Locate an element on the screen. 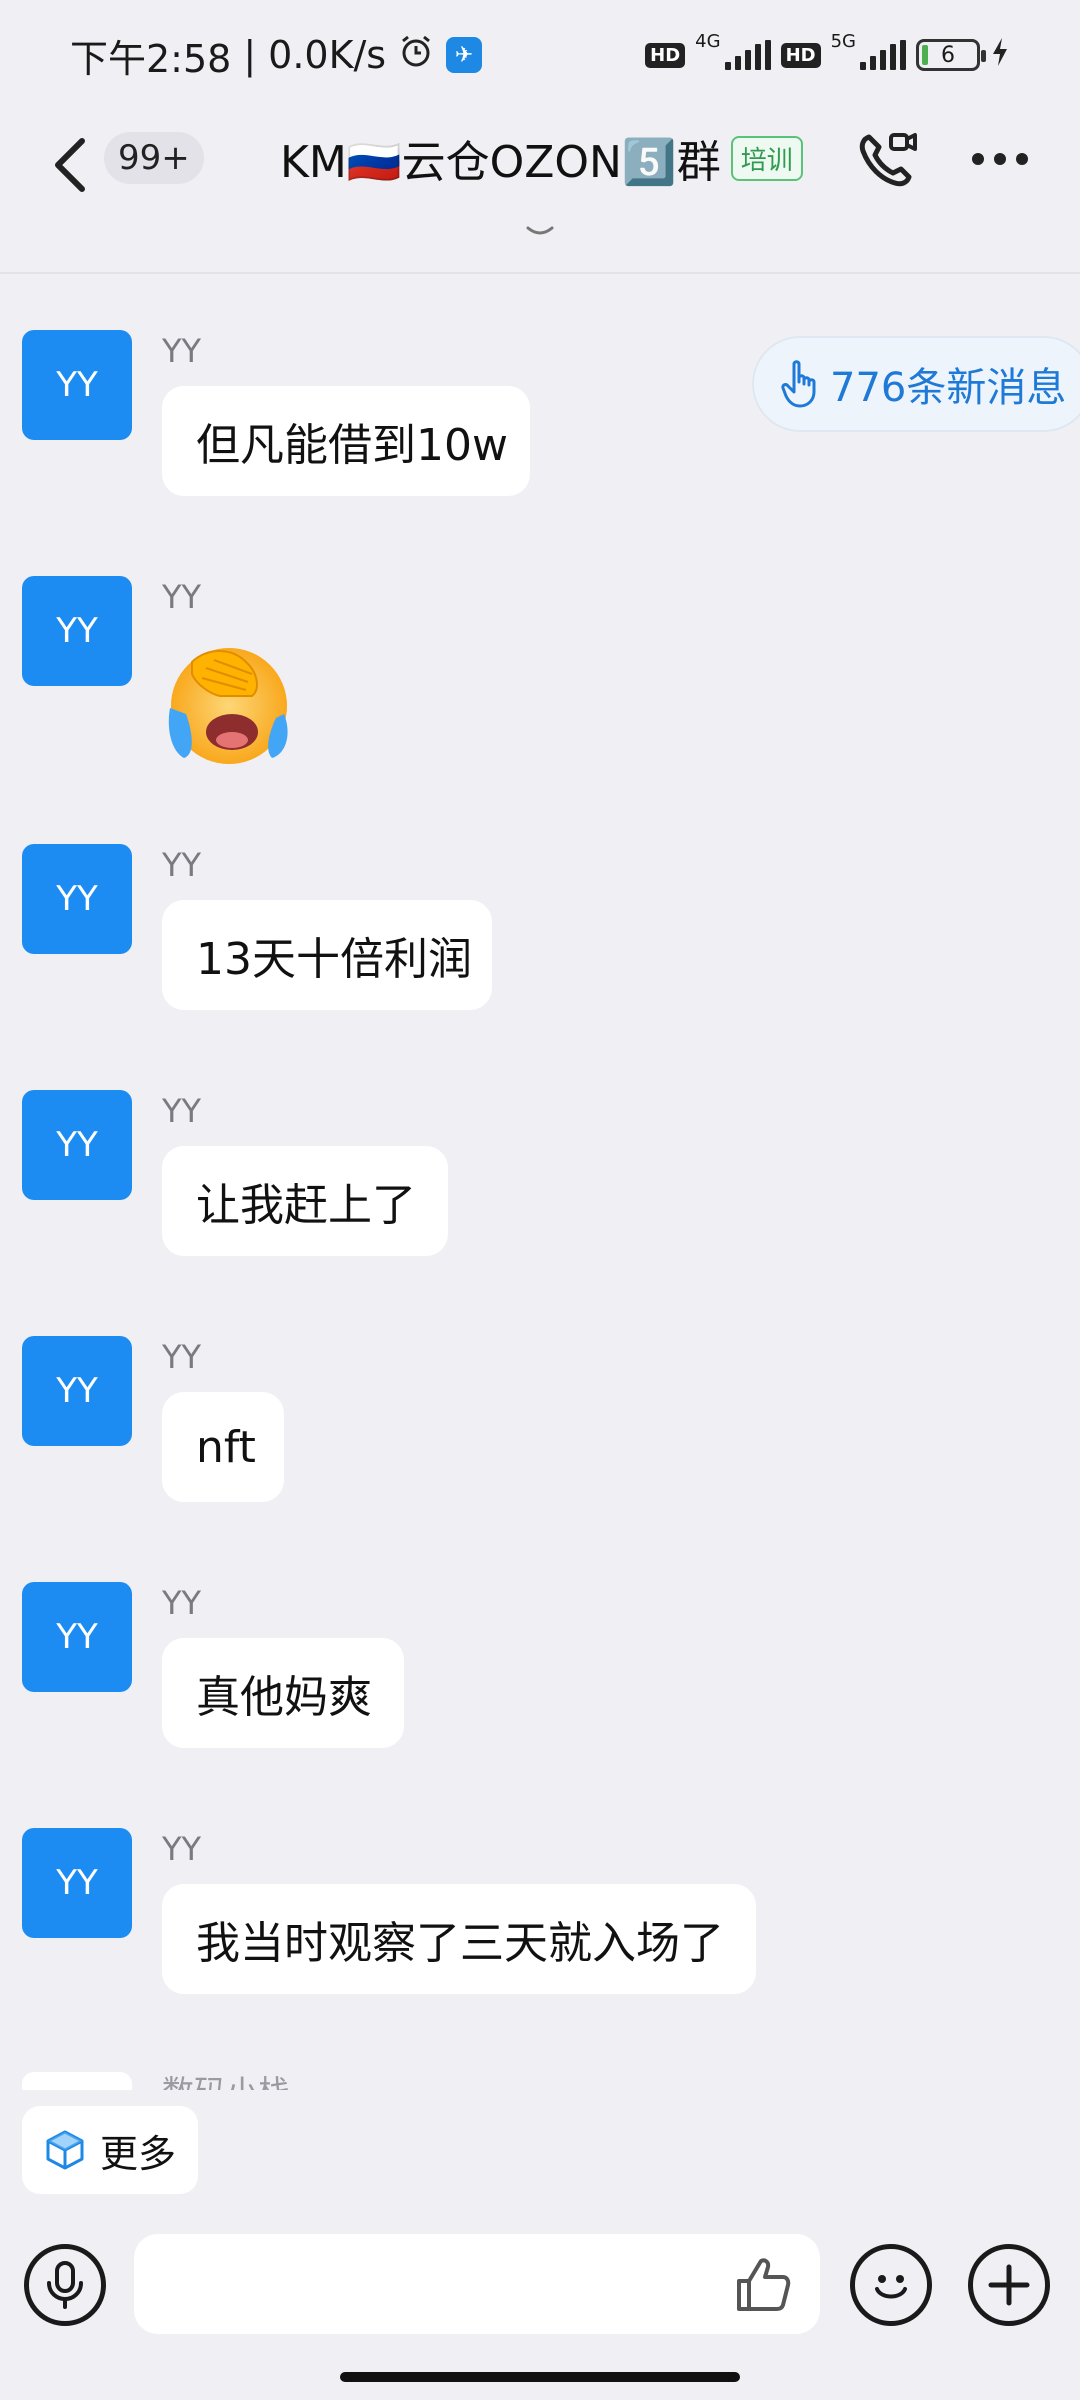 This screenshot has height=2400, width=1080. voice-button is located at coordinates (65, 2285).